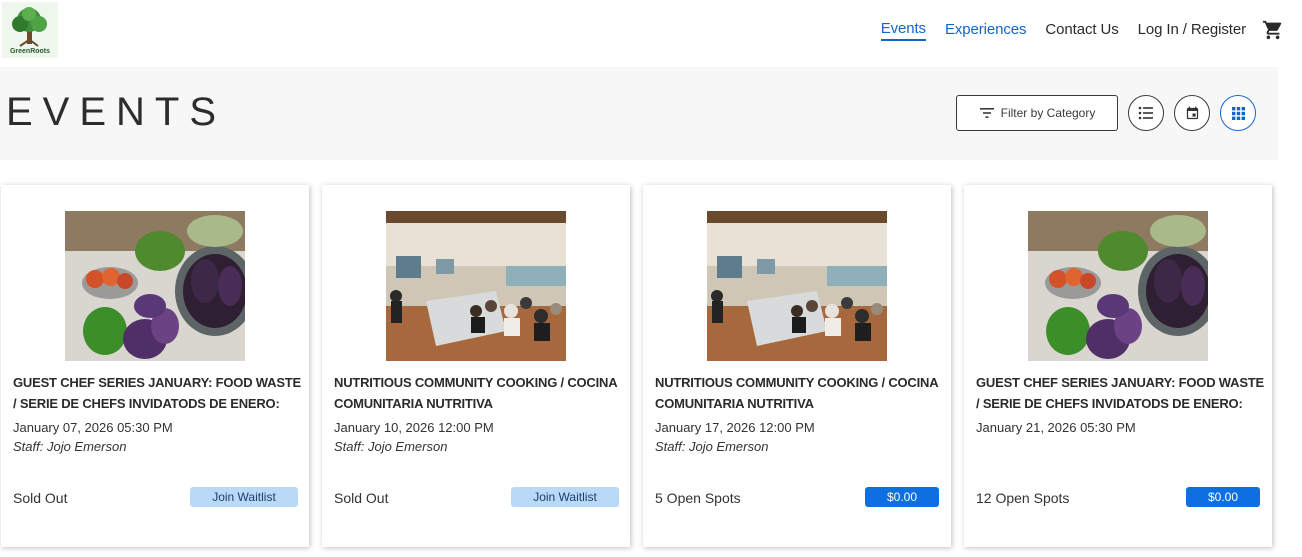 The height and width of the screenshot is (557, 1302). Describe the element at coordinates (986, 30) in the screenshot. I see `nav-experiences: Experiences` at that location.